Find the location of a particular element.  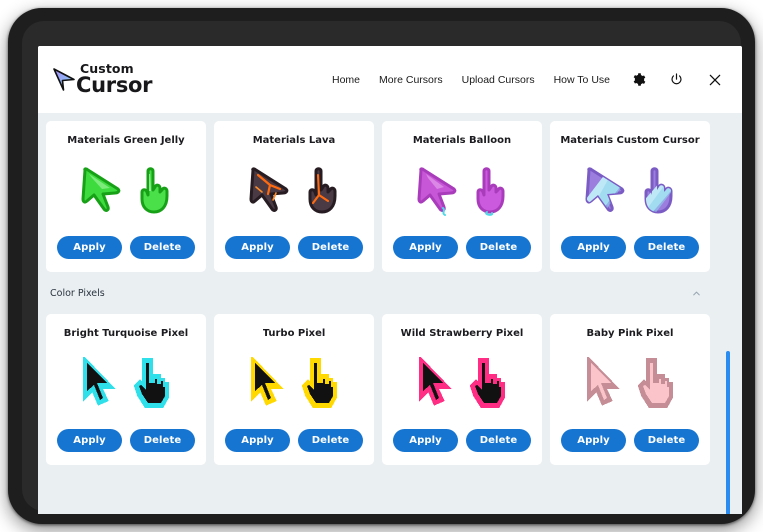

cursor-card: Baby Pink Pixel Apply Delete is located at coordinates (630, 389).